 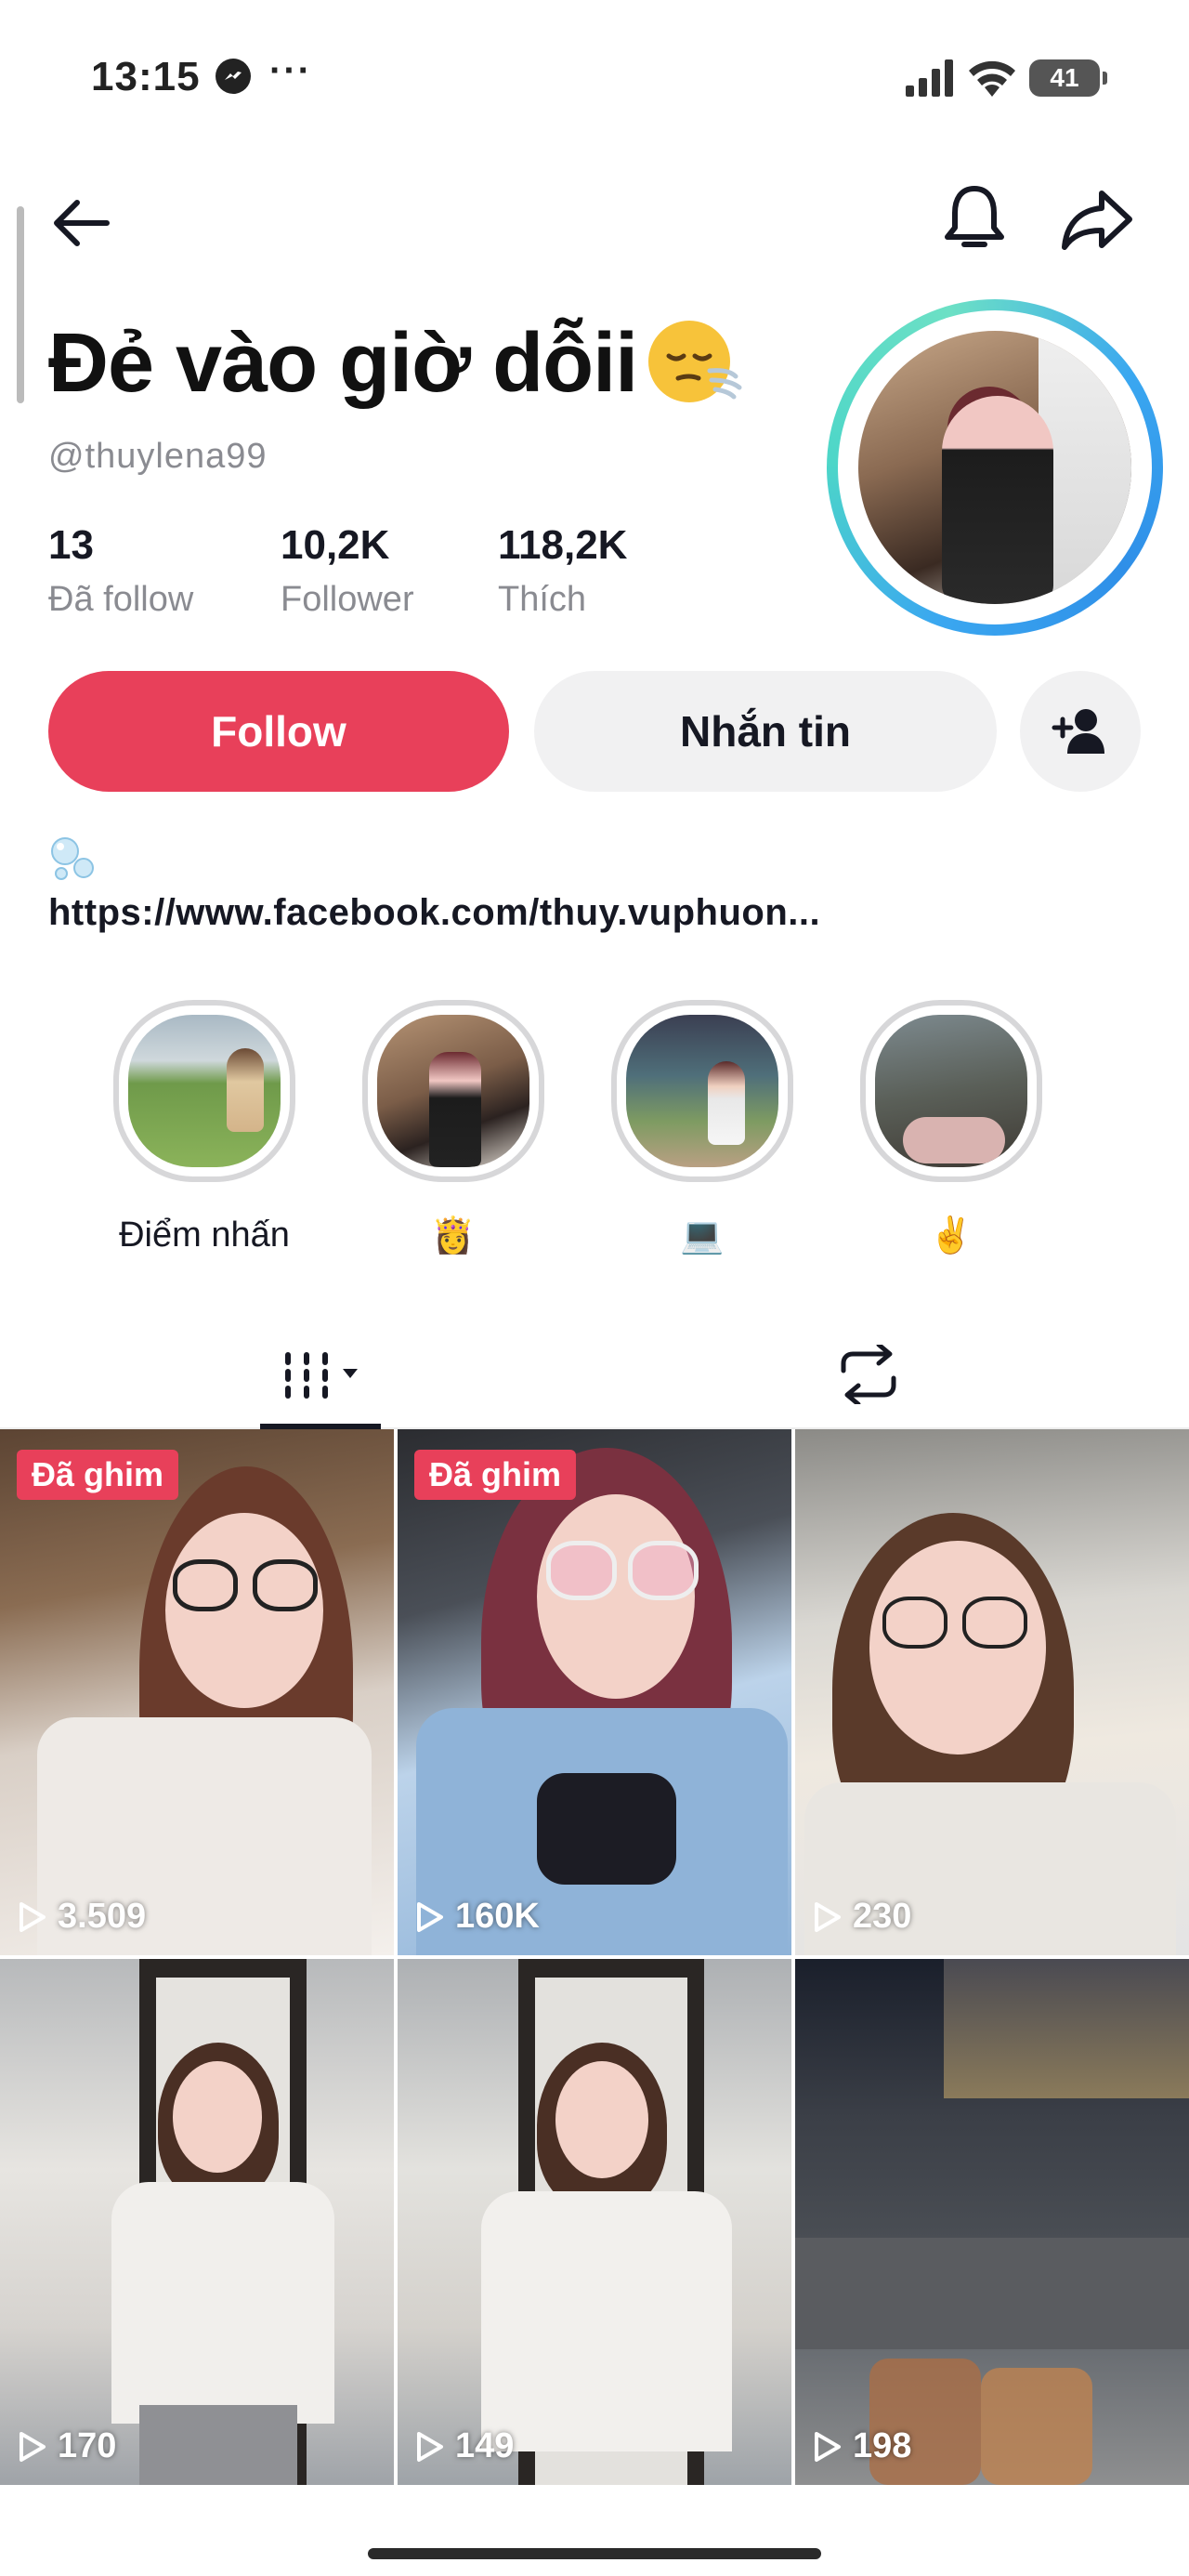 What do you see at coordinates (158, 456) in the screenshot?
I see `profile-username: @thuylena99` at bounding box center [158, 456].